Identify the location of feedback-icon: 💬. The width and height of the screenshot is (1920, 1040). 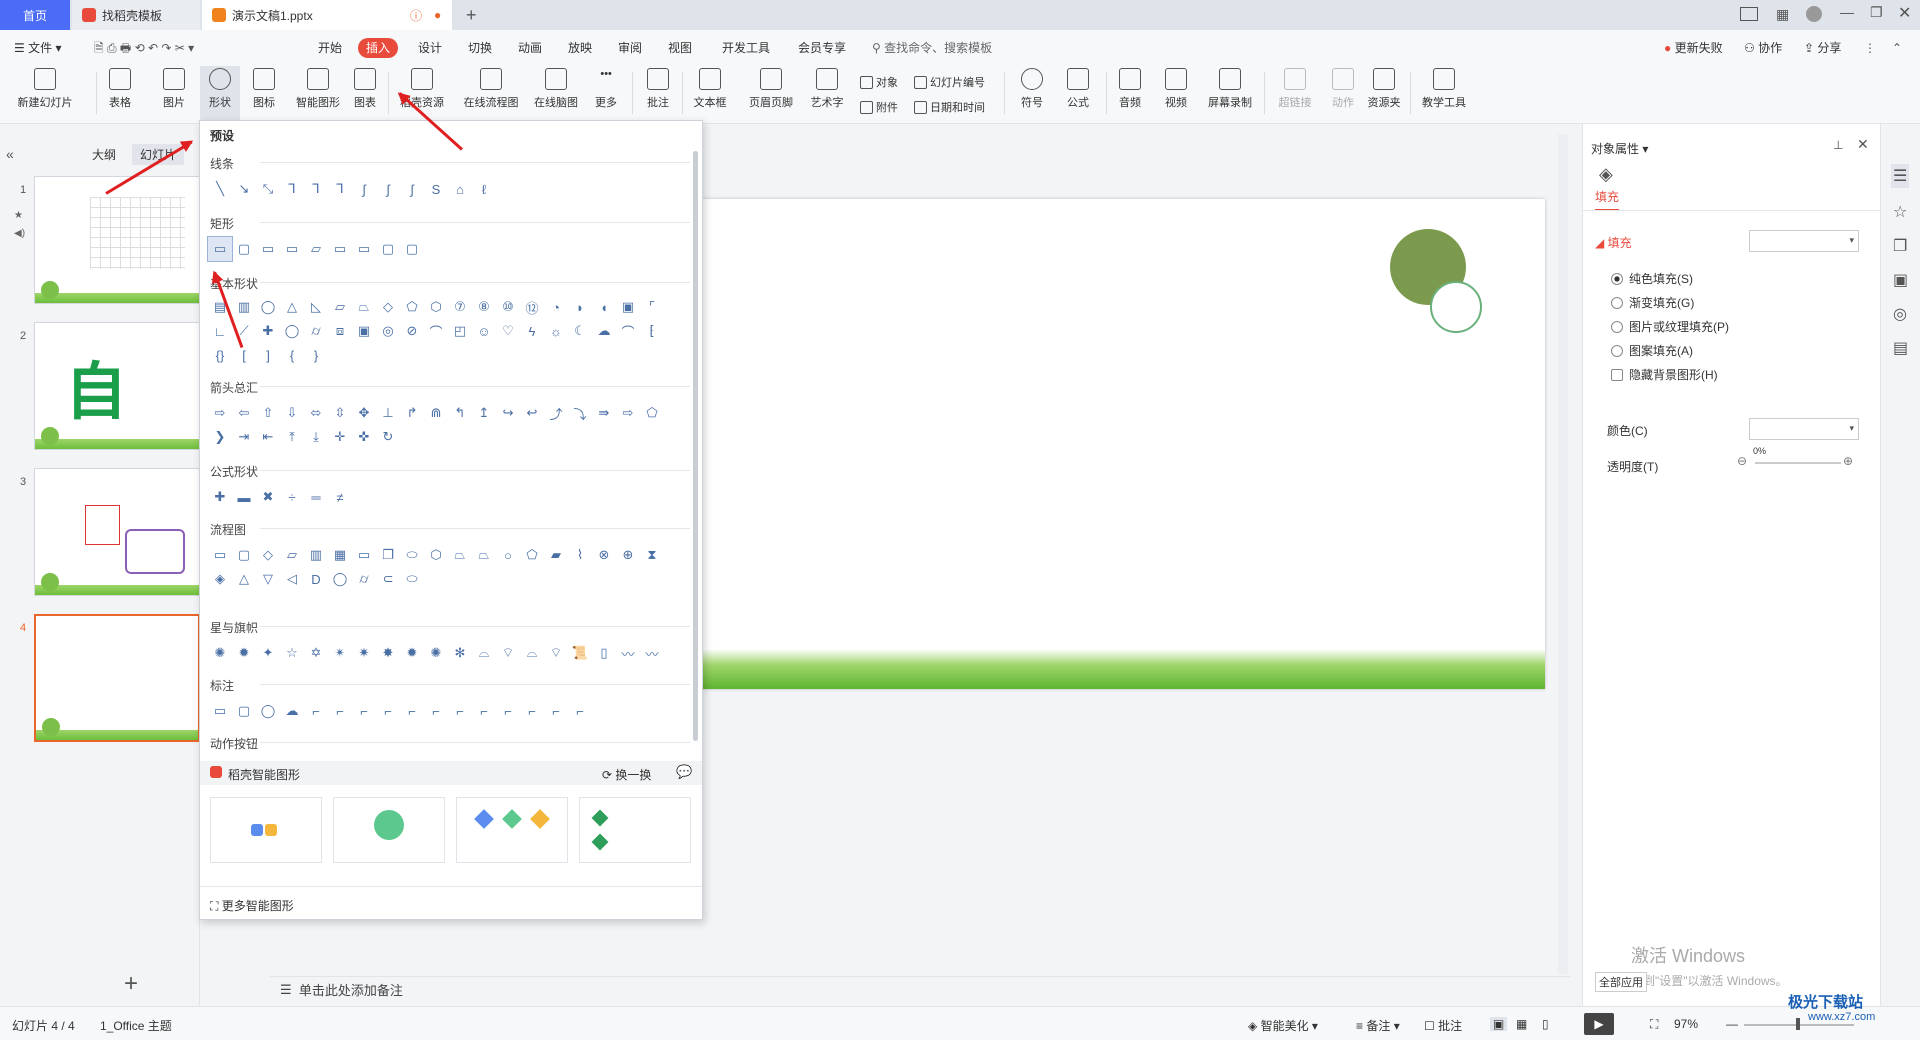
(684, 772).